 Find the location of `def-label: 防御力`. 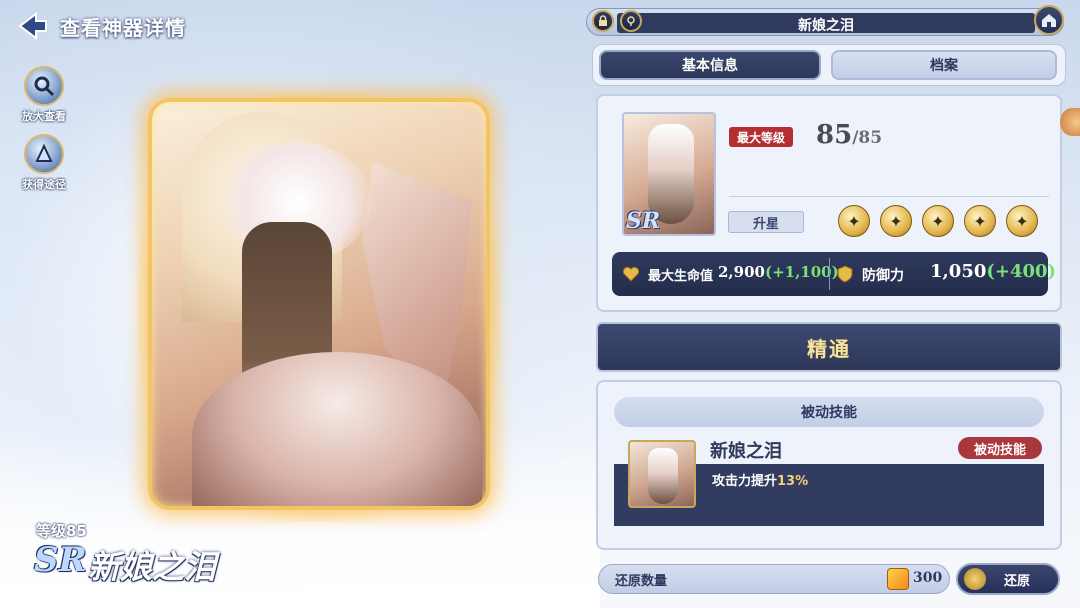

def-label: 防御力 is located at coordinates (883, 276).